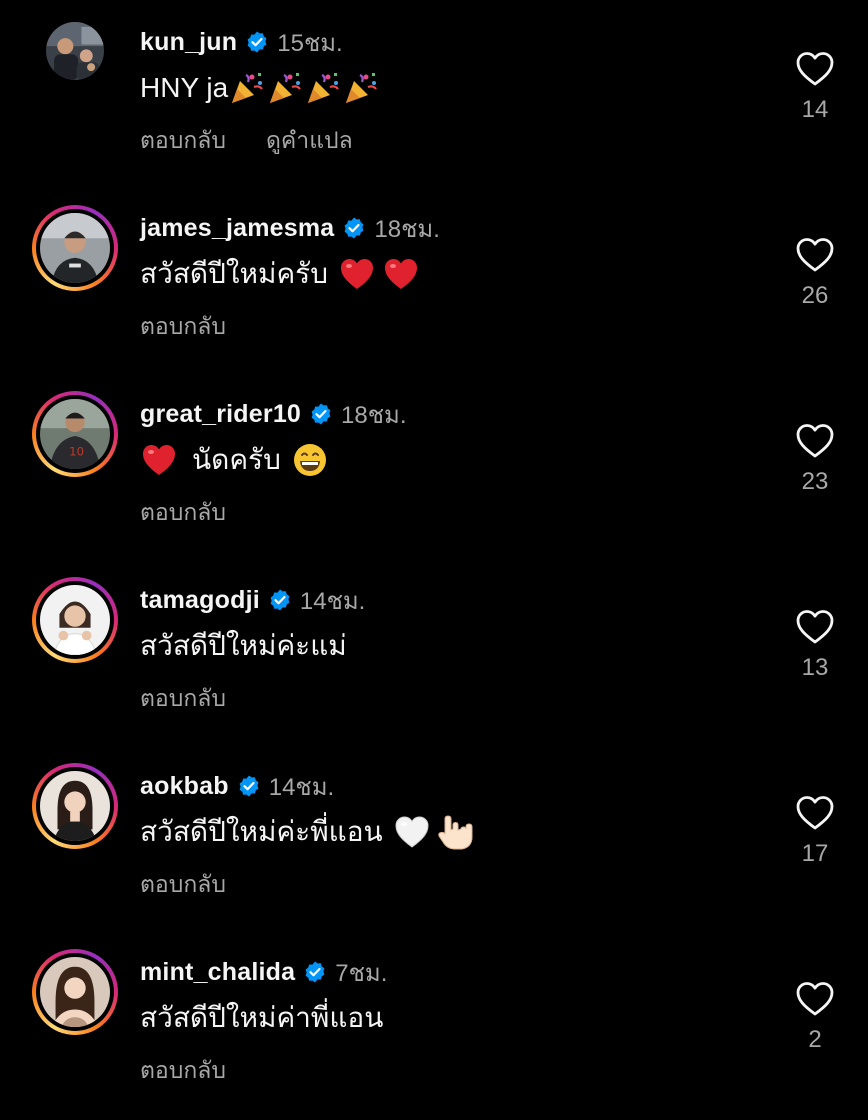 The height and width of the screenshot is (1120, 868). I want to click on comment-header: tamagodji 14ชม., so click(252, 600).